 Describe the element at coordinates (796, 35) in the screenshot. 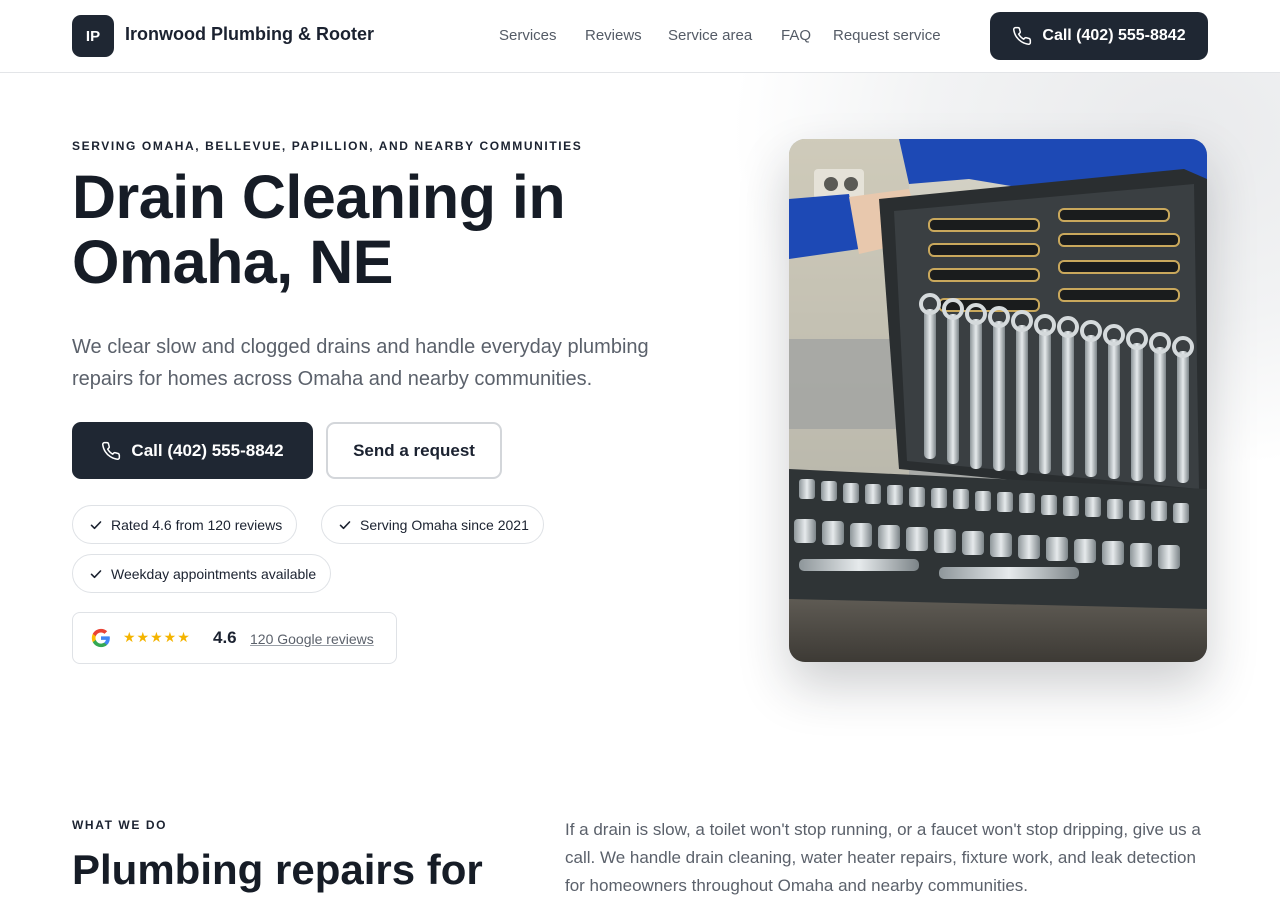

I see `nav-link-faq: FAQ` at that location.